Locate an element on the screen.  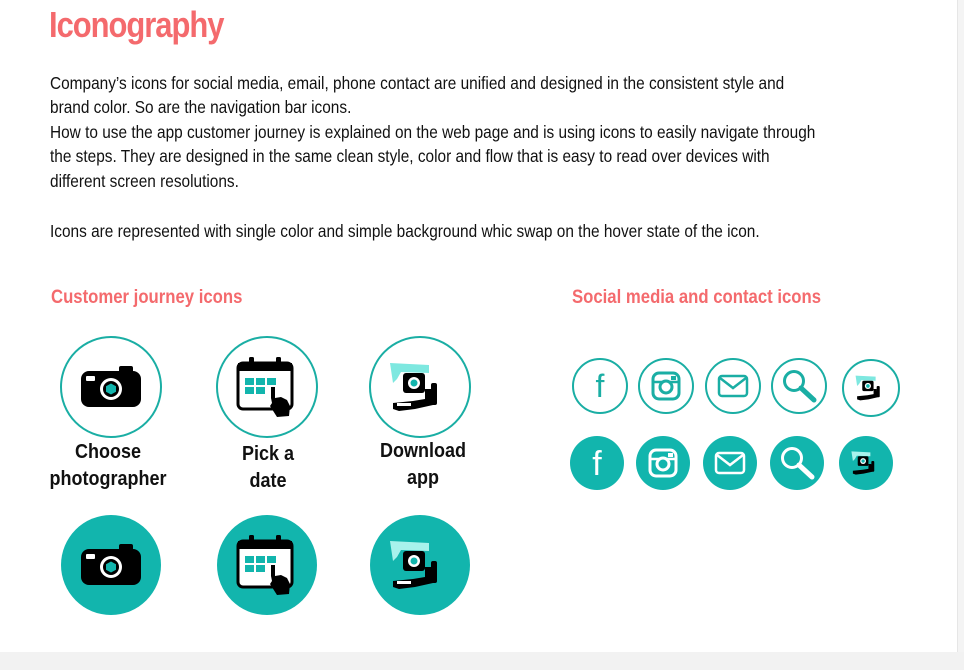
pick-a-date-button is located at coordinates (267, 387).